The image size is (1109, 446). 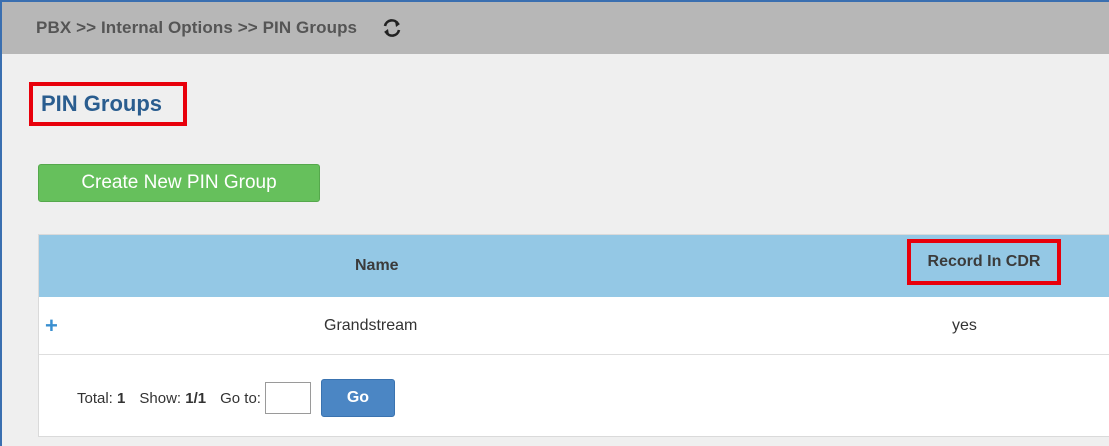 I want to click on column-header-name: Name, so click(x=377, y=266).